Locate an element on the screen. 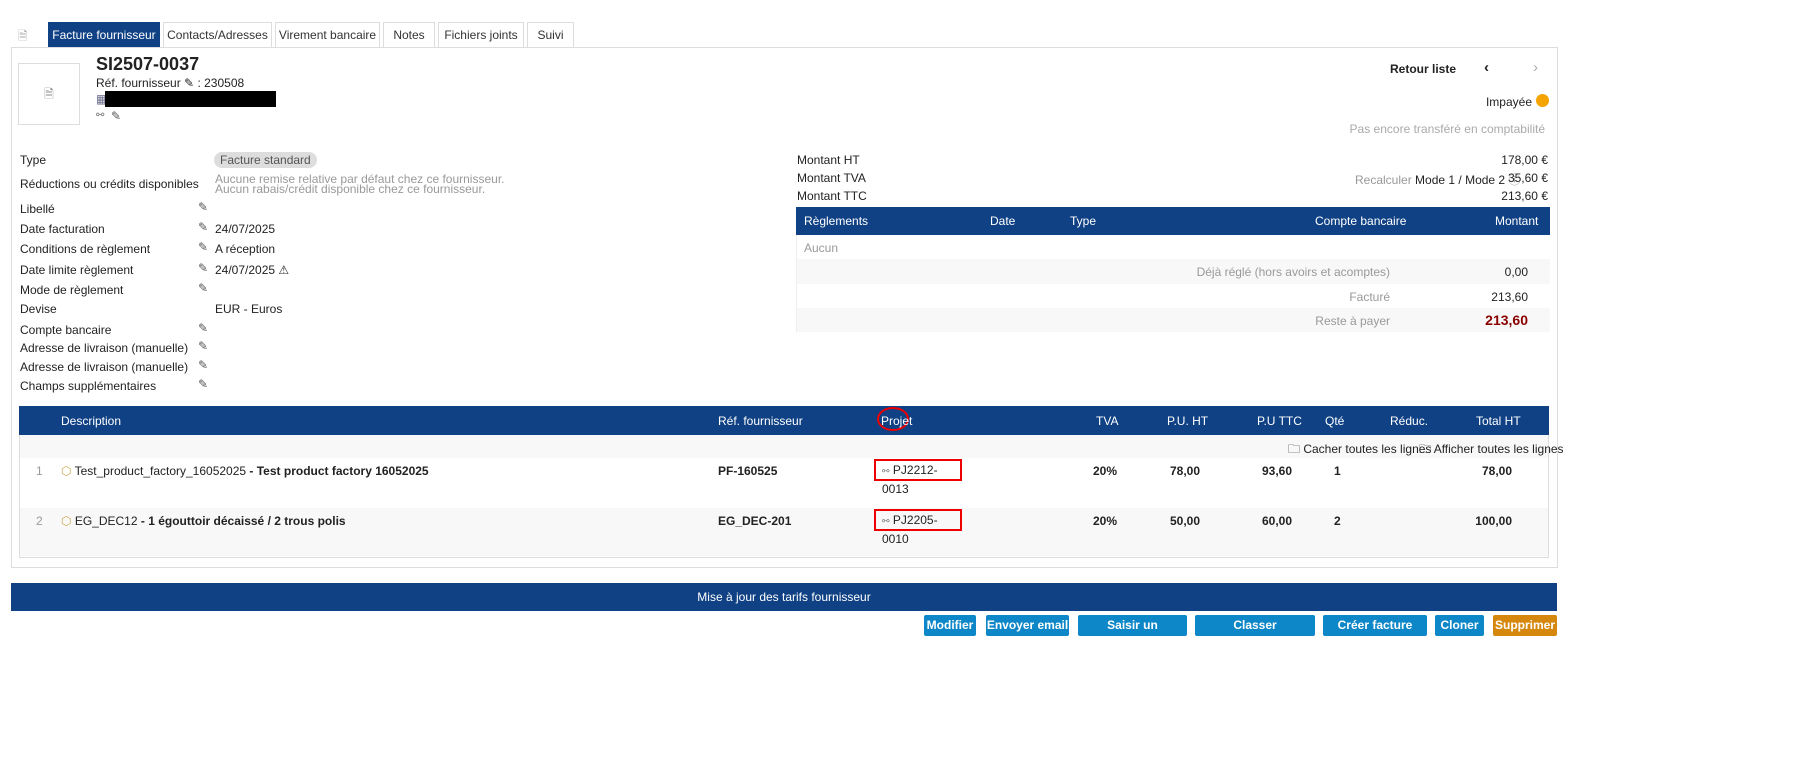 This screenshot has width=1812, height=760. show-all-lines-link: 🗀 Afficher toutes les lignes is located at coordinates (1491, 450).